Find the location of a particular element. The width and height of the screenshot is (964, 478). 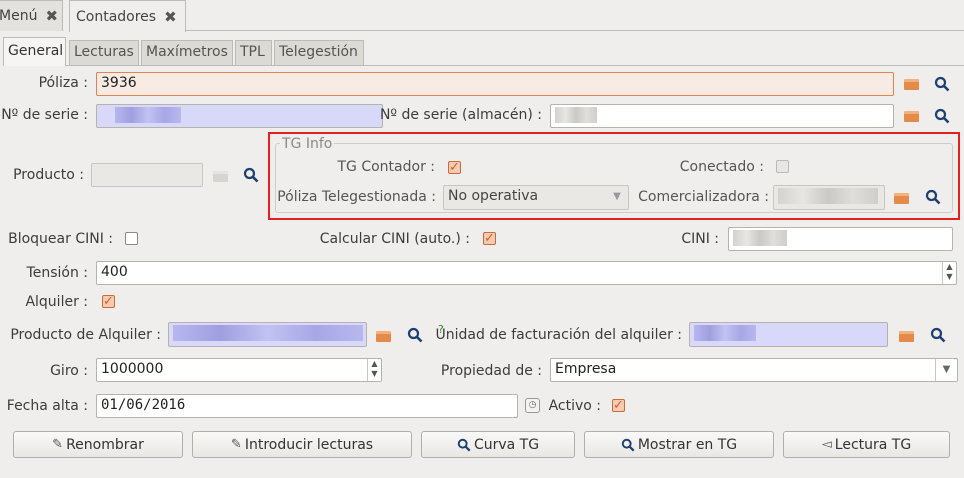

conectado-label: Conectado : is located at coordinates (721, 167).